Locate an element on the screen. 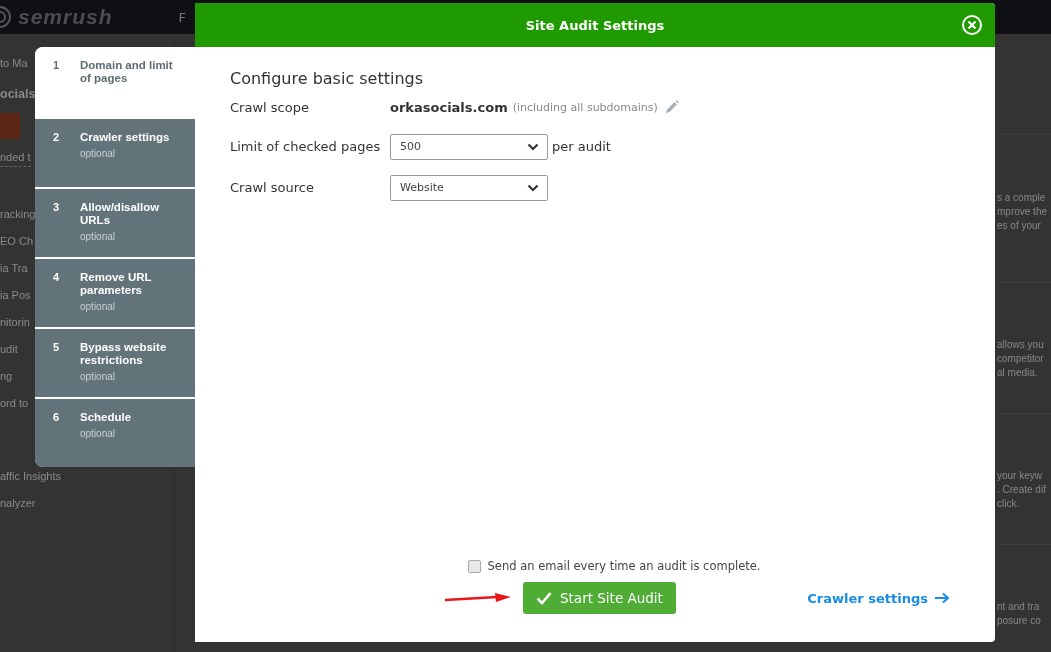 The image size is (1051, 652). annotation-arrow is located at coordinates (478, 598).